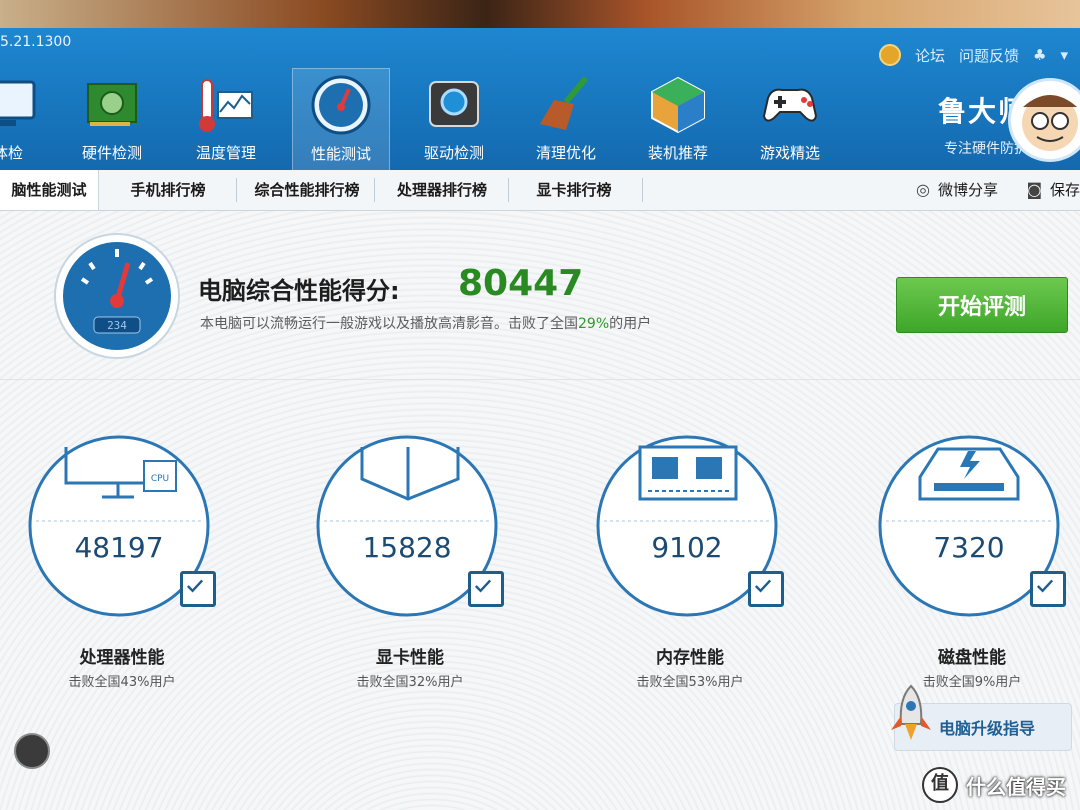  I want to click on weibo-share-label: 微博分享, so click(967, 190).